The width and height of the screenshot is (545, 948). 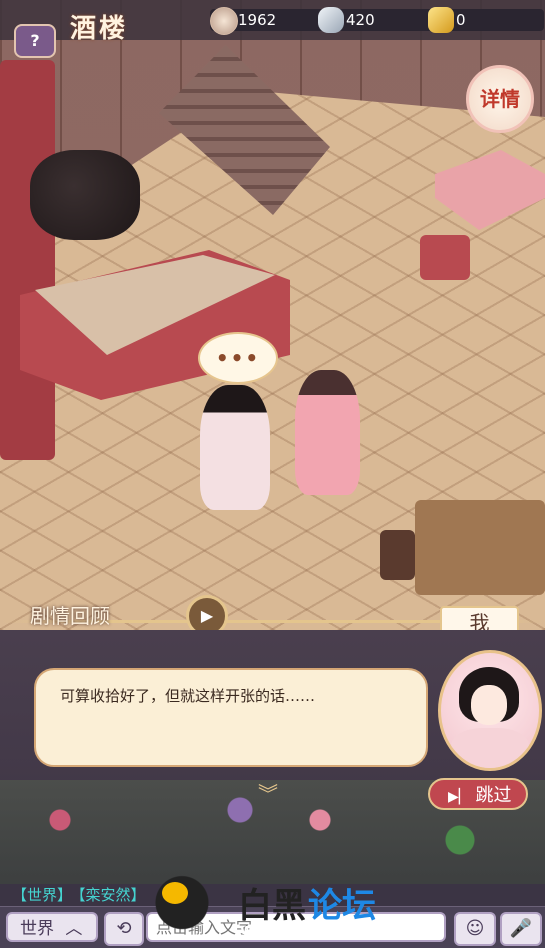 I want to click on help-button: ?, so click(x=35, y=41).